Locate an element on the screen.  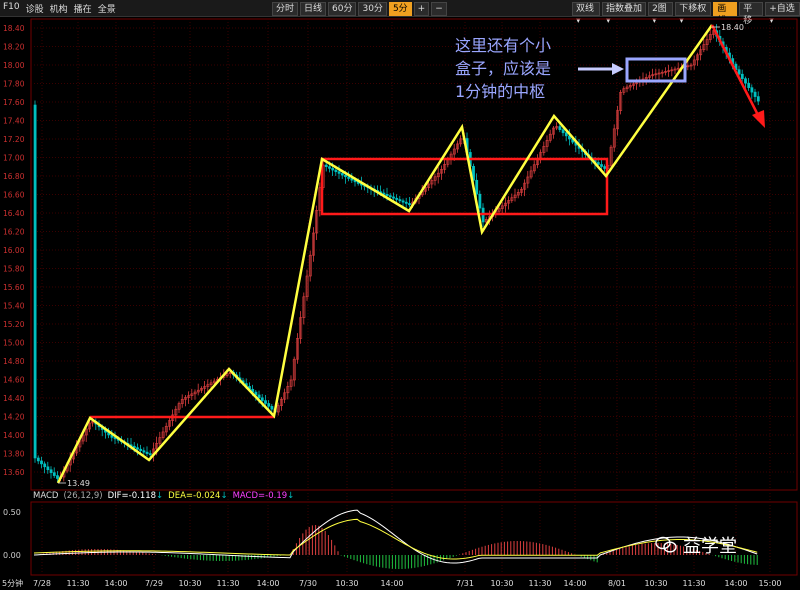
macd-indicator-name: MACD is located at coordinates (45, 496).